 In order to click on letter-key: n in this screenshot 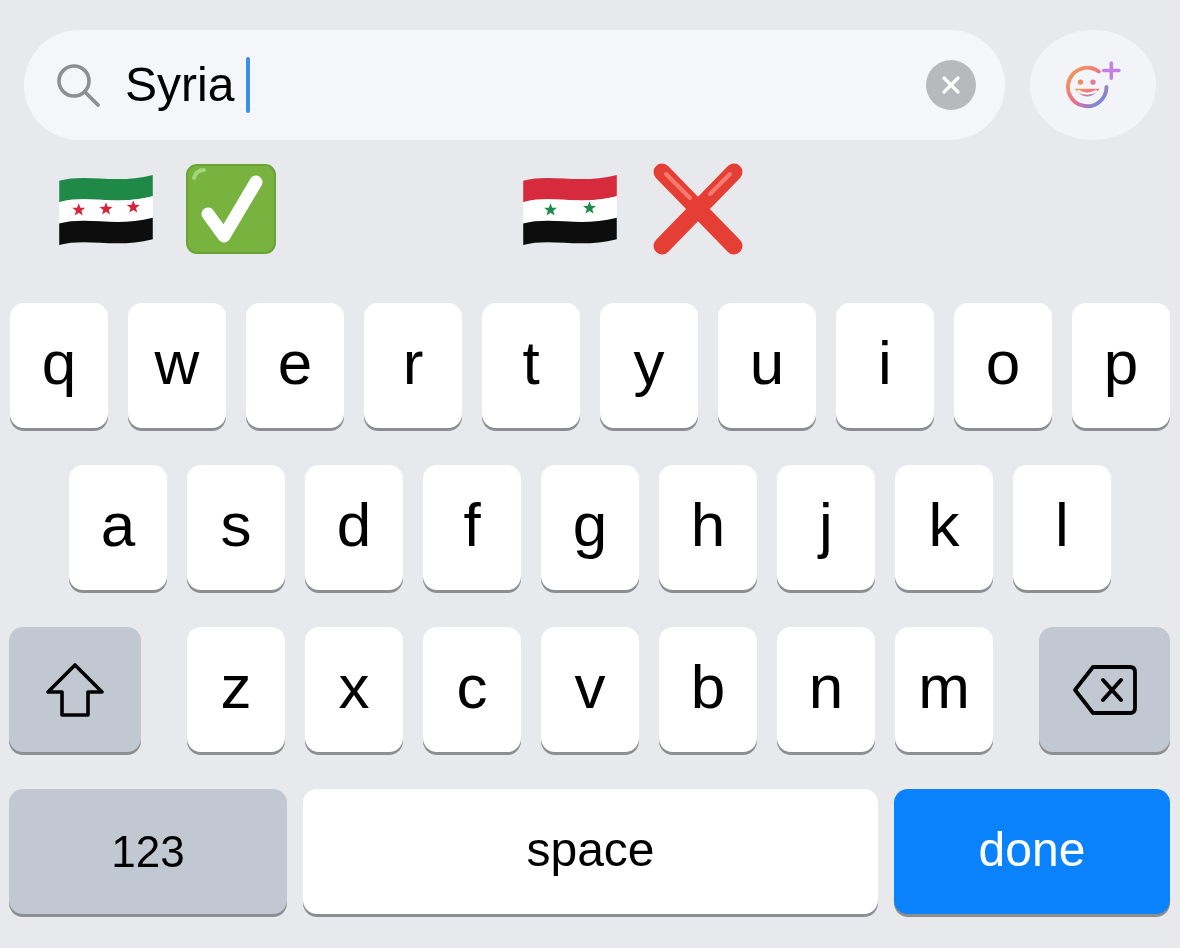, I will do `click(826, 689)`.